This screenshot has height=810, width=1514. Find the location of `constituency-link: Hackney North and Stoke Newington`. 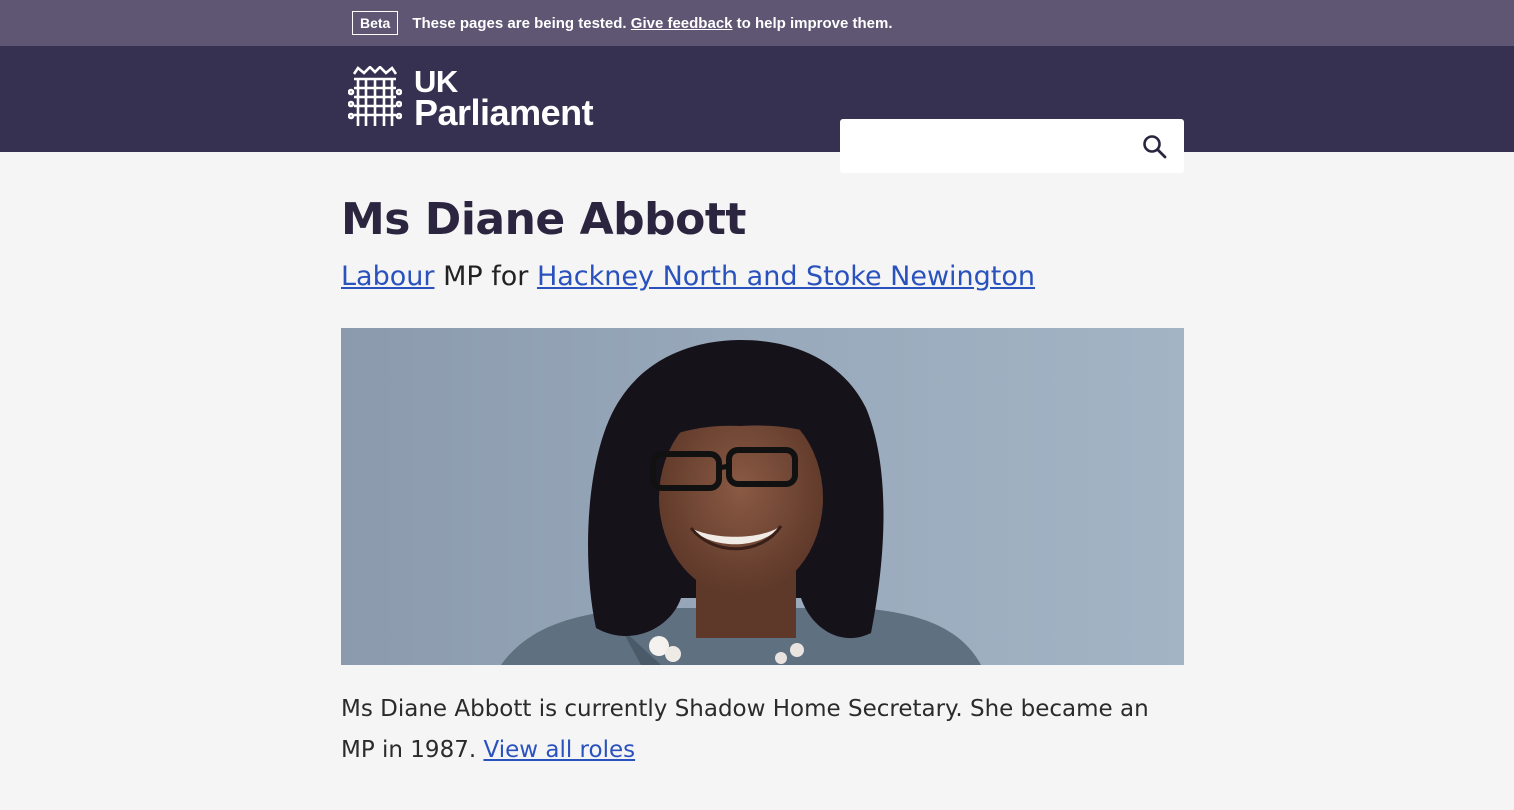

constituency-link: Hackney North and Stoke Newington is located at coordinates (786, 276).